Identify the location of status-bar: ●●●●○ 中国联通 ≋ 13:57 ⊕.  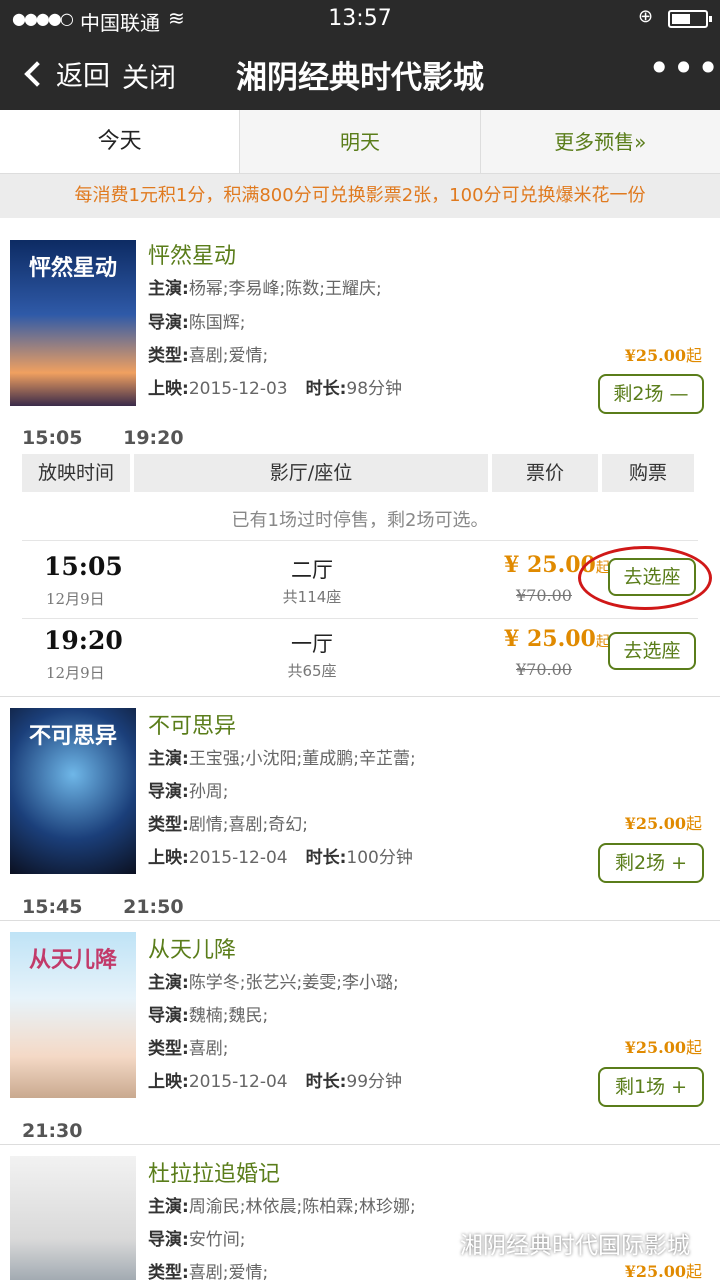
(360, 19).